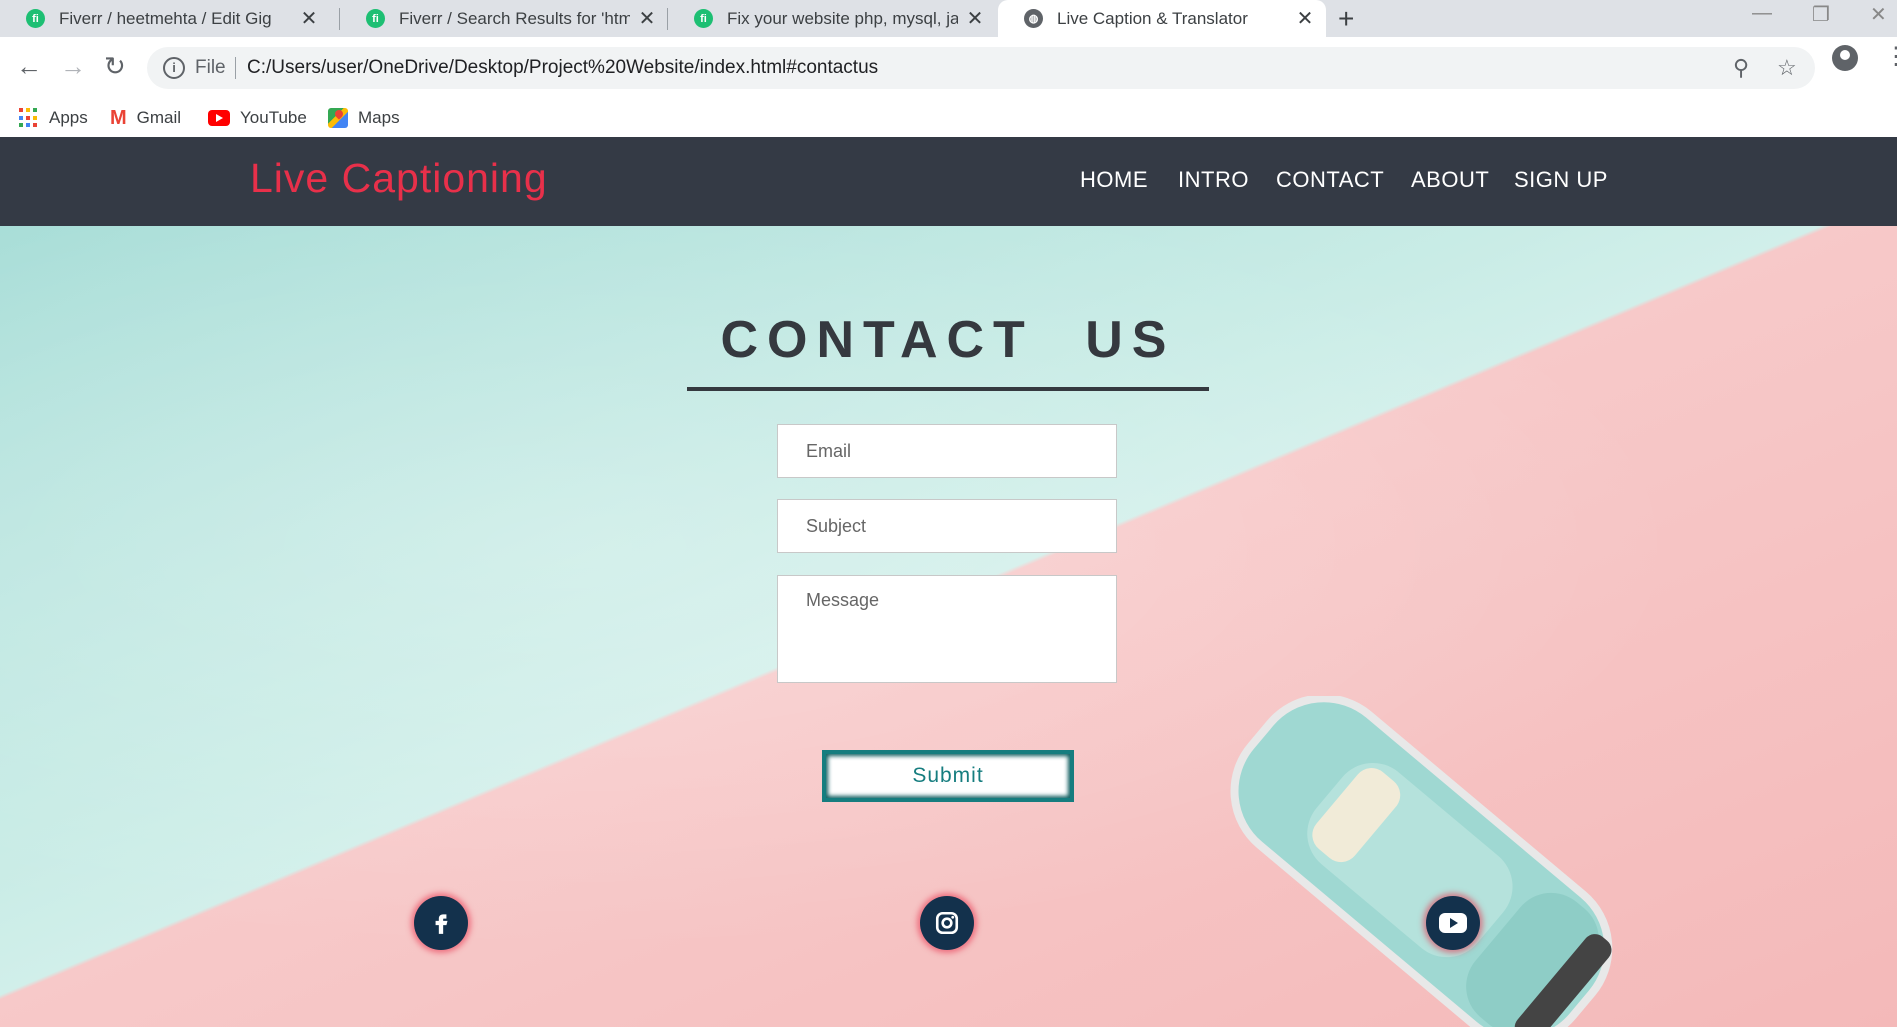 This screenshot has height=1027, width=1897. What do you see at coordinates (948, 389) in the screenshot?
I see `title-underline` at bounding box center [948, 389].